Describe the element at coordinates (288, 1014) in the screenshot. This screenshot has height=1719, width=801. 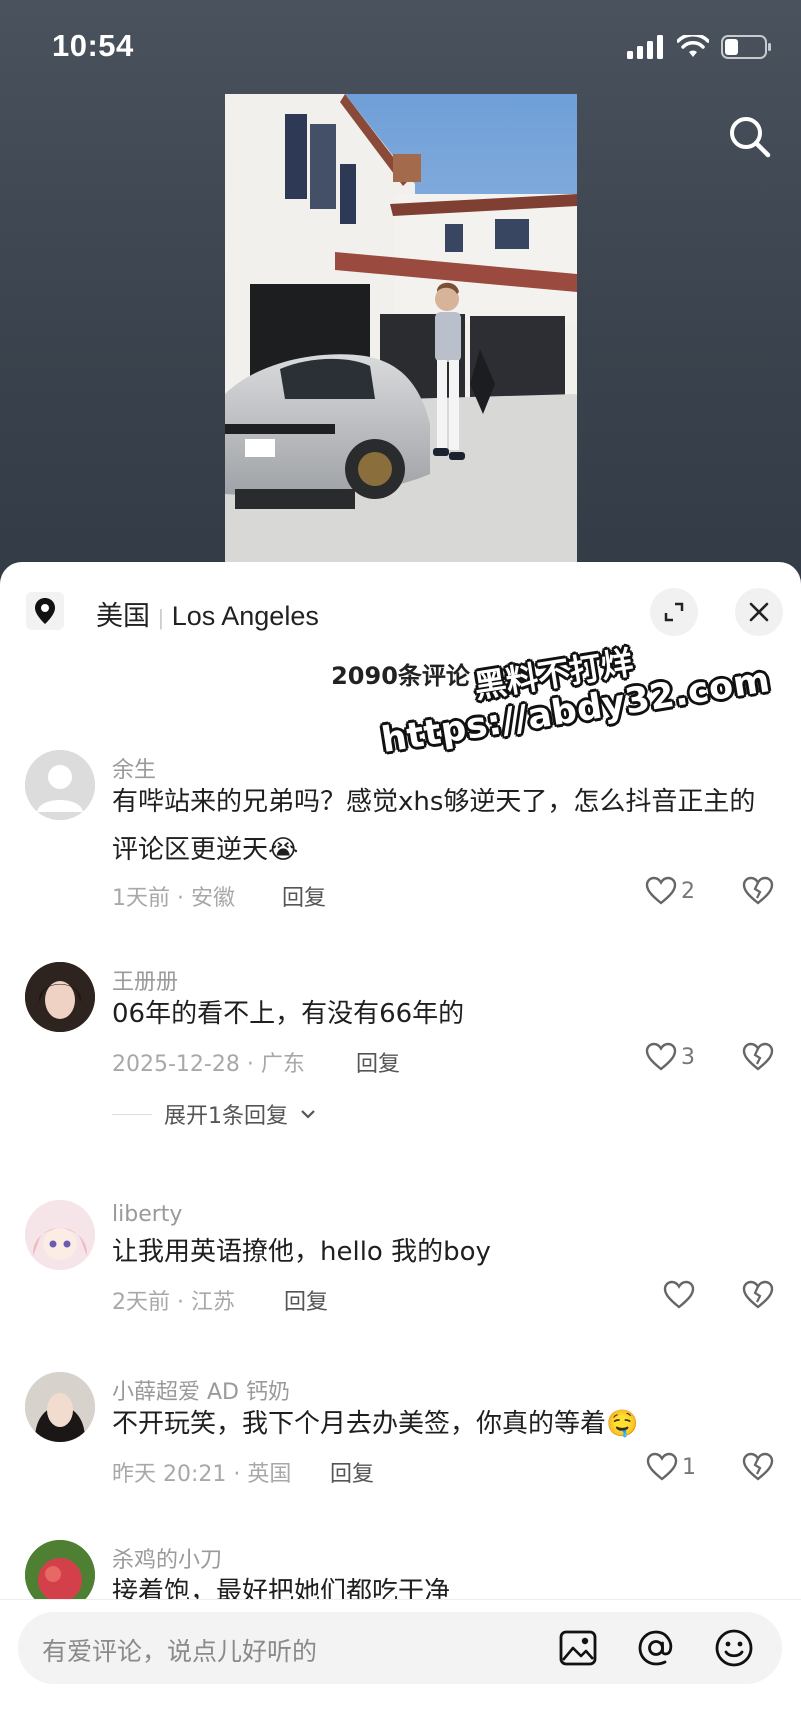
I see `comment-text: 06年的看不上，有没有66年的` at that location.